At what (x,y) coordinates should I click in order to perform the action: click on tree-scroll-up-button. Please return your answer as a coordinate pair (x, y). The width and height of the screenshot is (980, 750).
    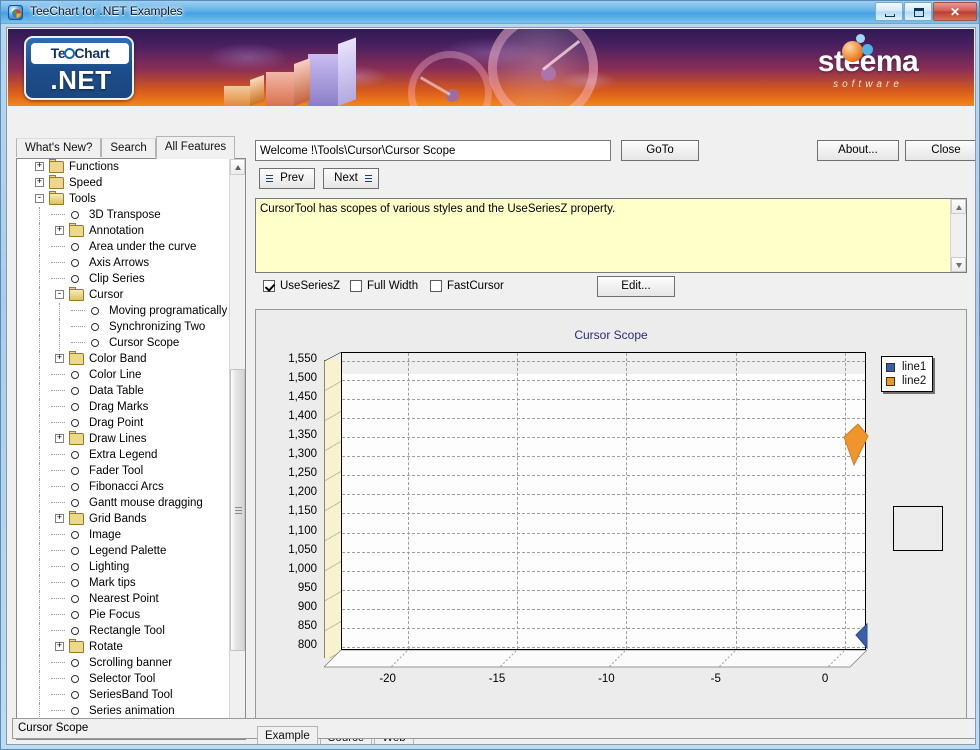
    Looking at the image, I should click on (237, 167).